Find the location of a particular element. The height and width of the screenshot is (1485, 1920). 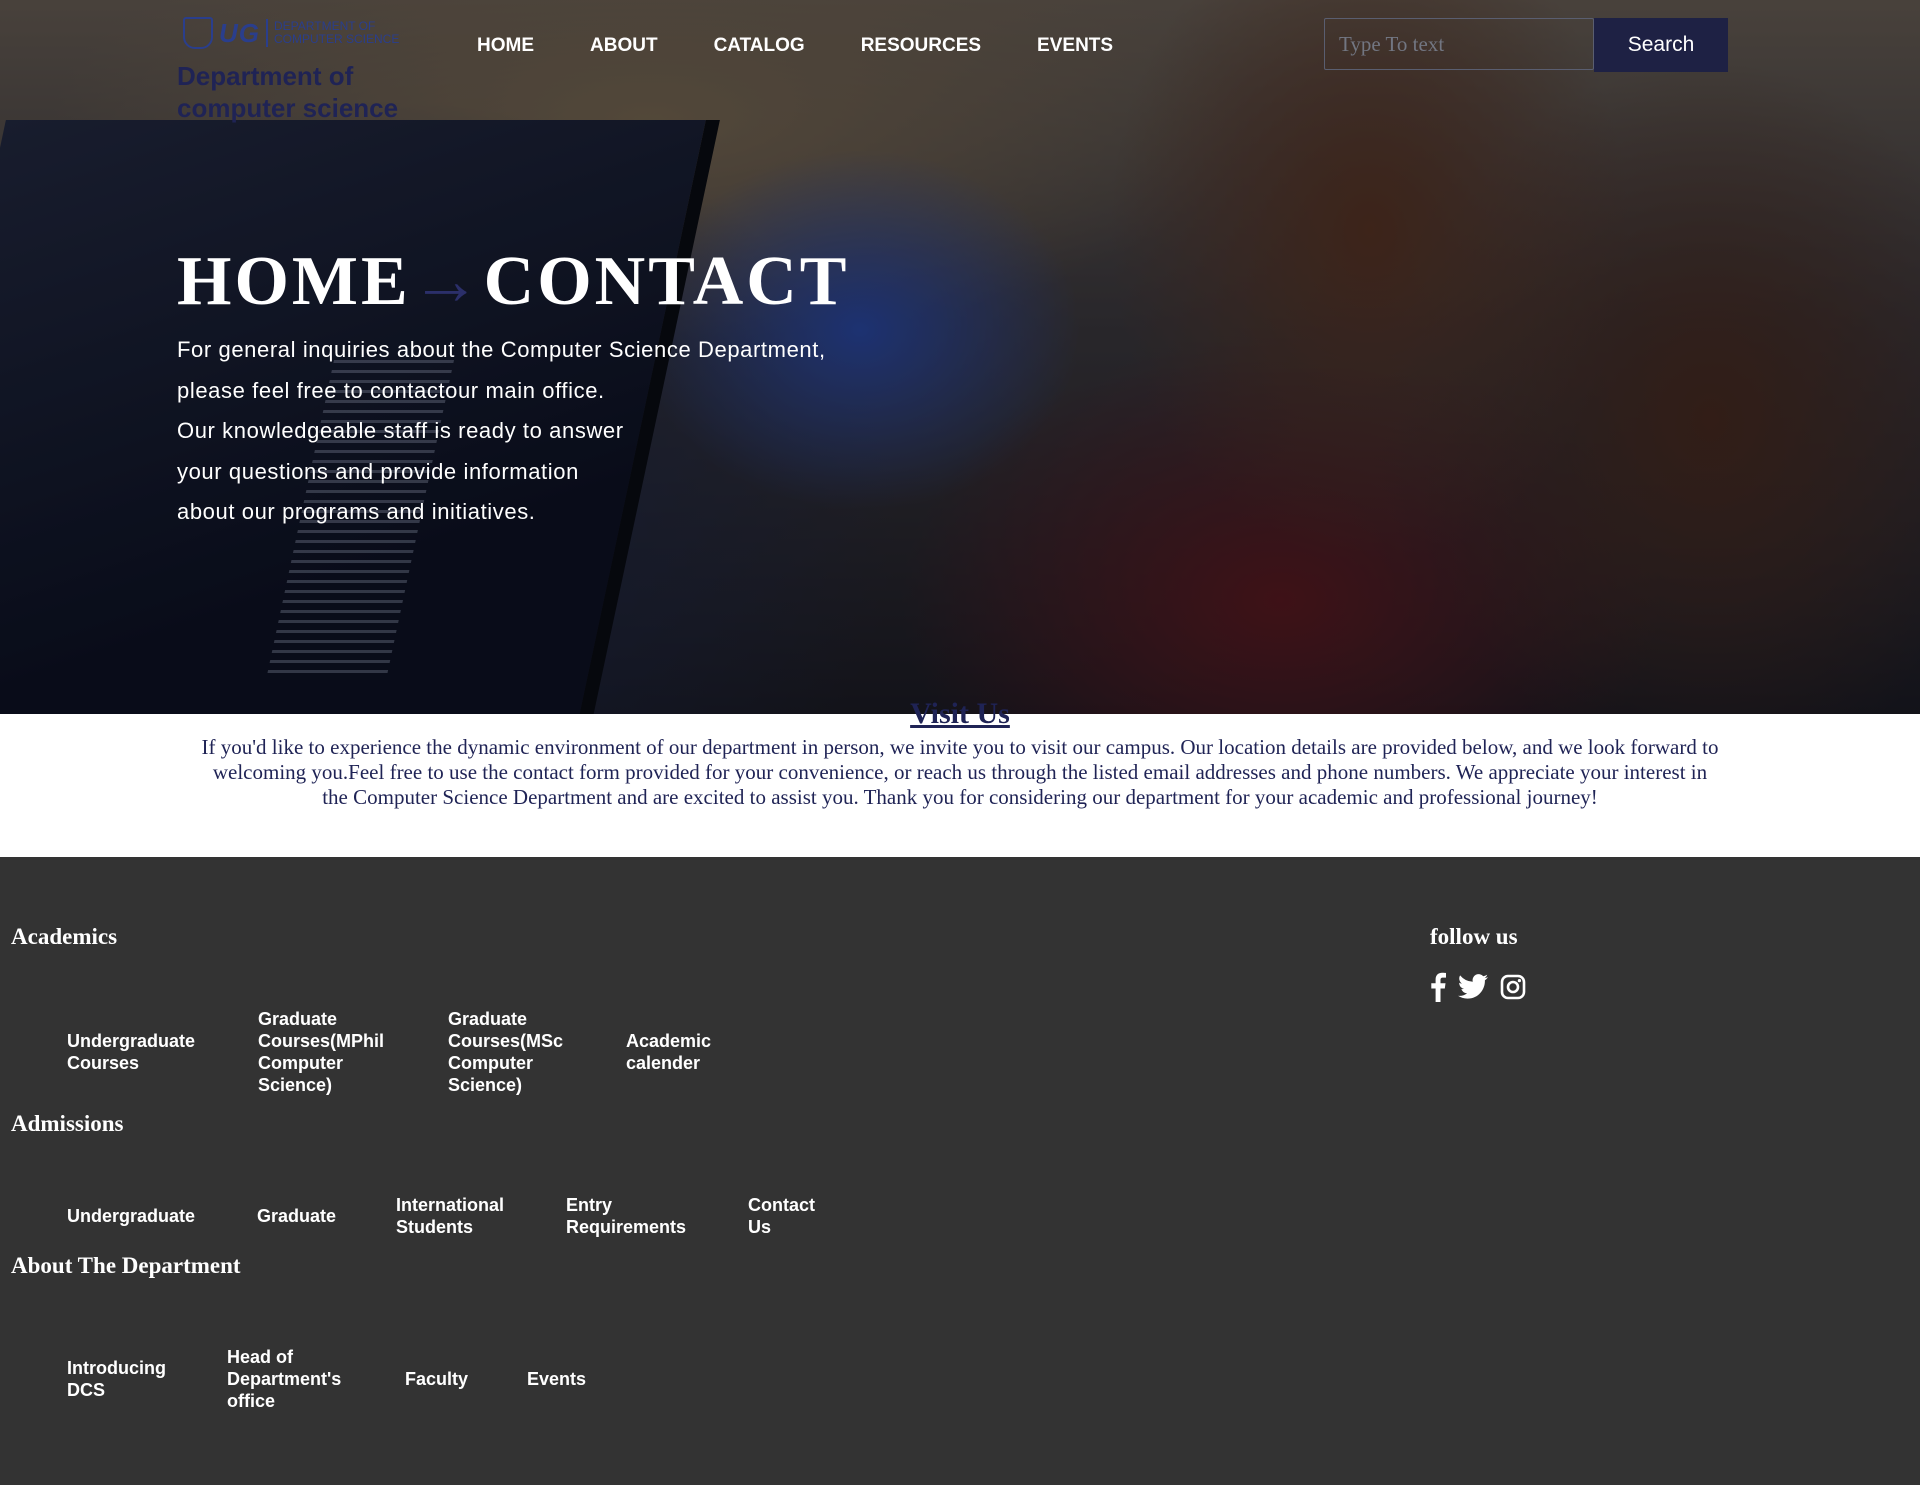

title-home: HOME is located at coordinates (294, 281).